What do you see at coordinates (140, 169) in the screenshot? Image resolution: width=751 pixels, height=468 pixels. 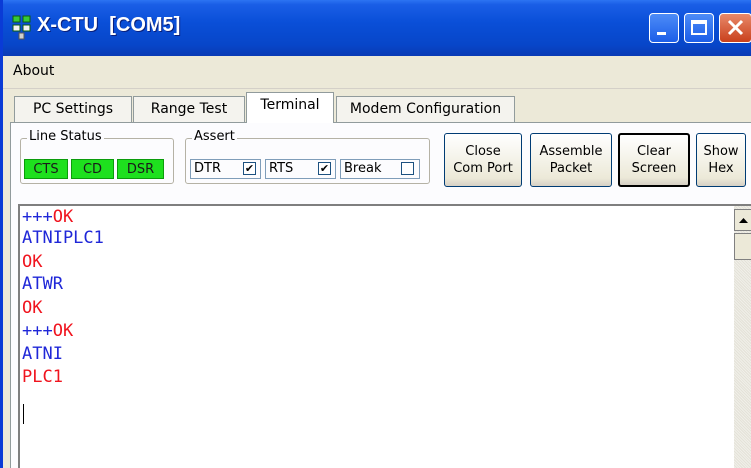 I see `dsr-indicator: DSR` at bounding box center [140, 169].